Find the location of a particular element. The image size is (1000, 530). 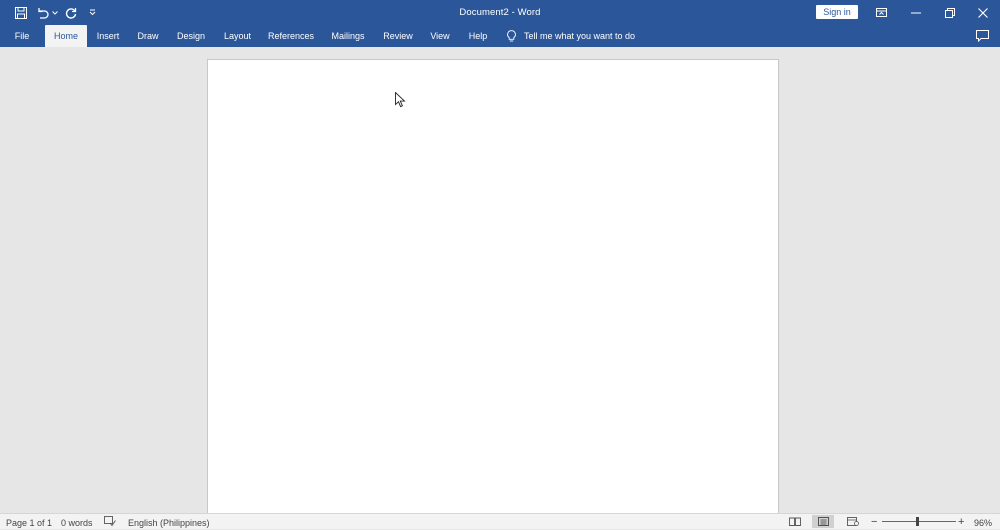

tab-draw: Draw is located at coordinates (148, 36).